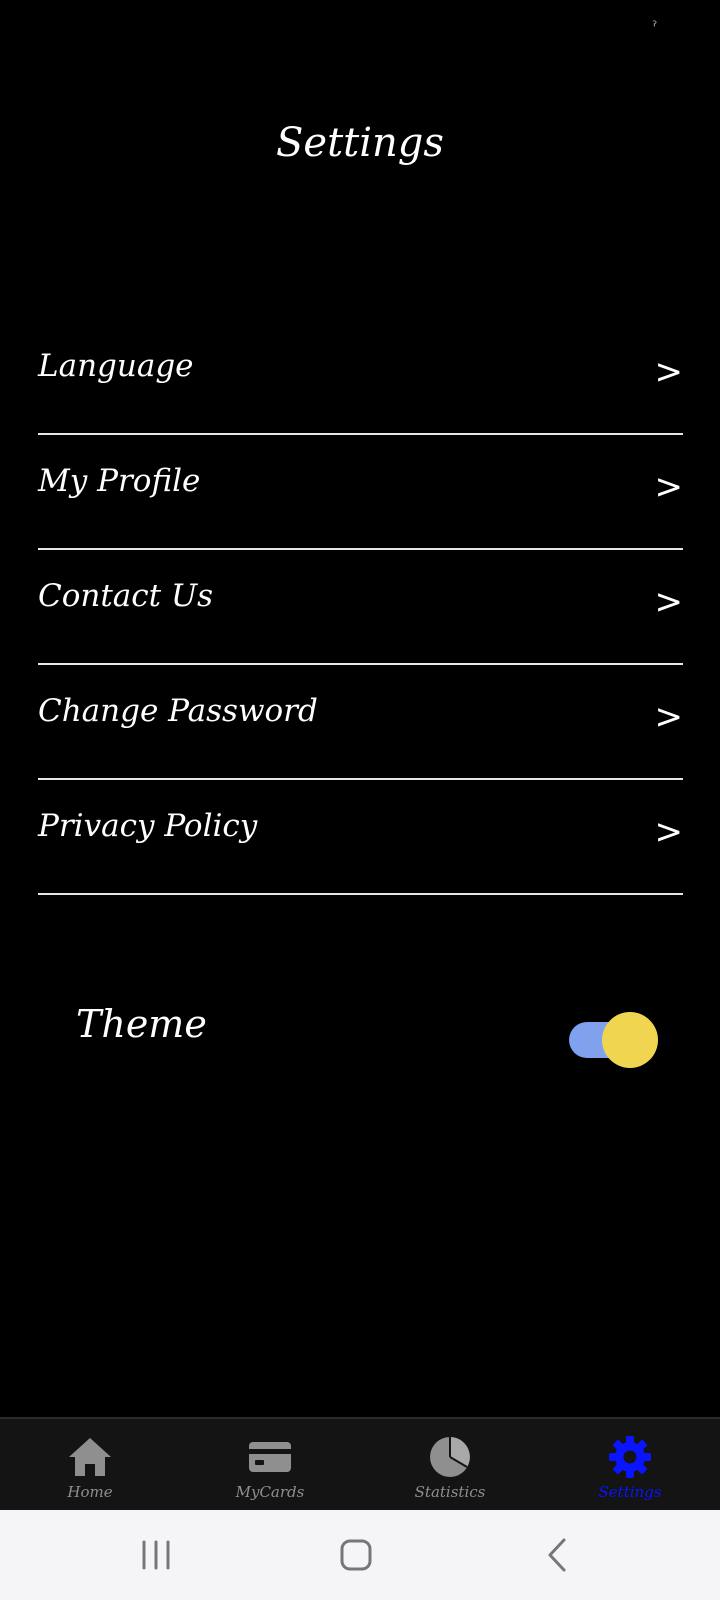  What do you see at coordinates (655, 27) in the screenshot?
I see `status-indicator: ˀ` at bounding box center [655, 27].